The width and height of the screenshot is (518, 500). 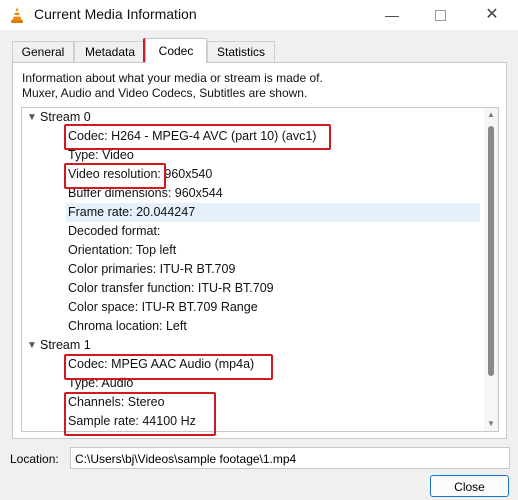 I want to click on scrollbar-thumb, so click(x=491, y=251).